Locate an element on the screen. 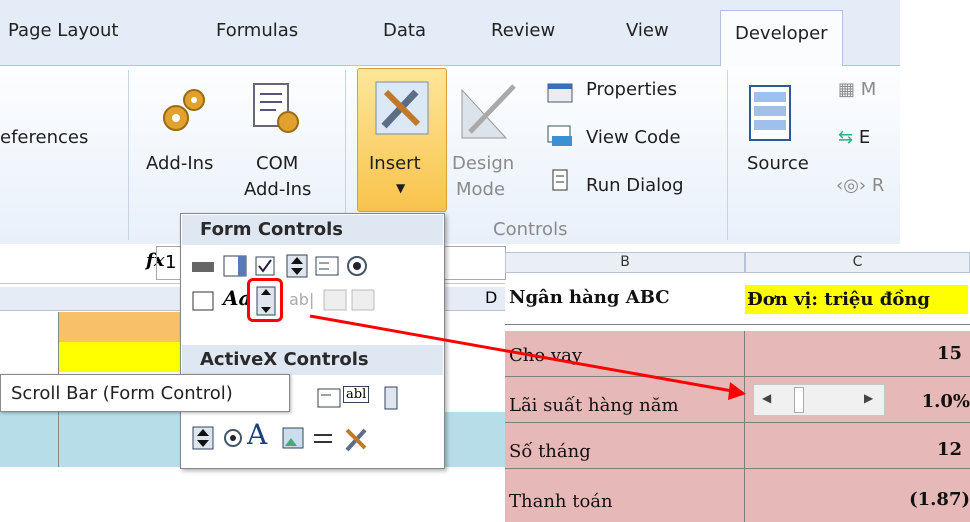 The height and width of the screenshot is (522, 970). com-label: COM is located at coordinates (277, 164).